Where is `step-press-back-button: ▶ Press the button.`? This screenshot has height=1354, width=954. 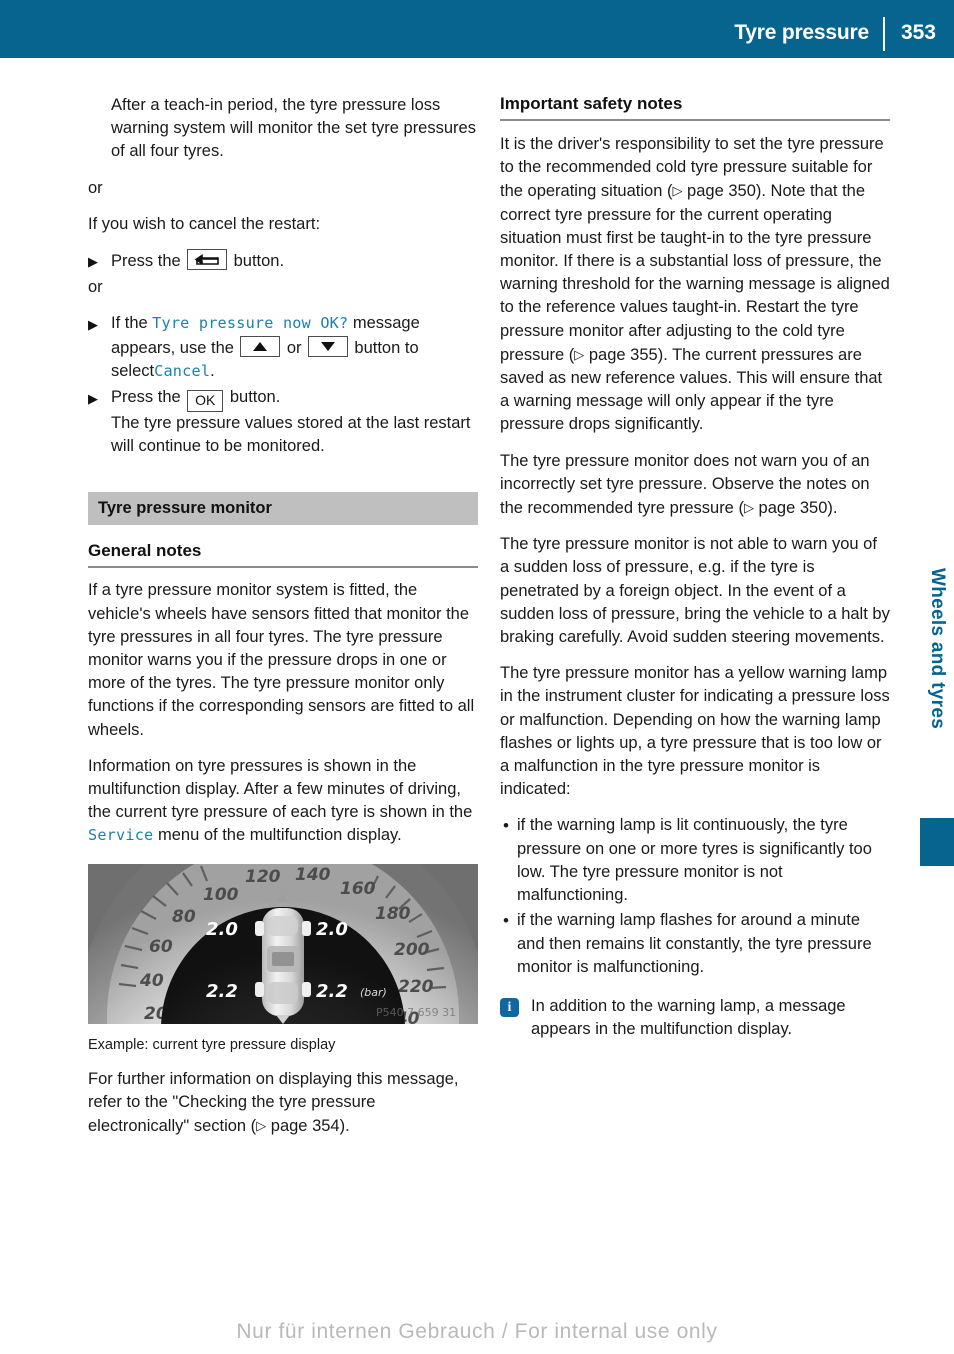
step-press-back-button: ▶ Press the button. is located at coordinates (283, 261).